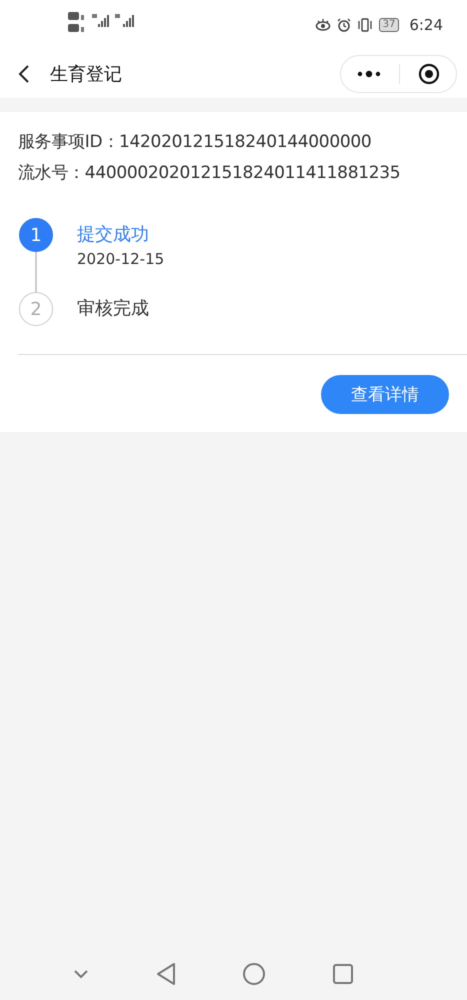 This screenshot has height=1000, width=467. What do you see at coordinates (120, 259) in the screenshot?
I see `step-date: 2020-12-15` at bounding box center [120, 259].